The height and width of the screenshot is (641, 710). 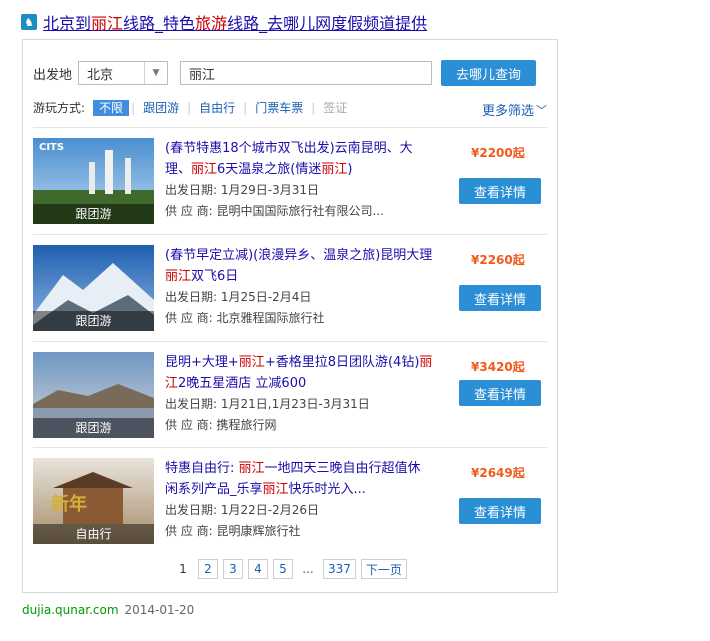 I want to click on name-part: 6天温泉之旅(情迷, so click(x=269, y=169).